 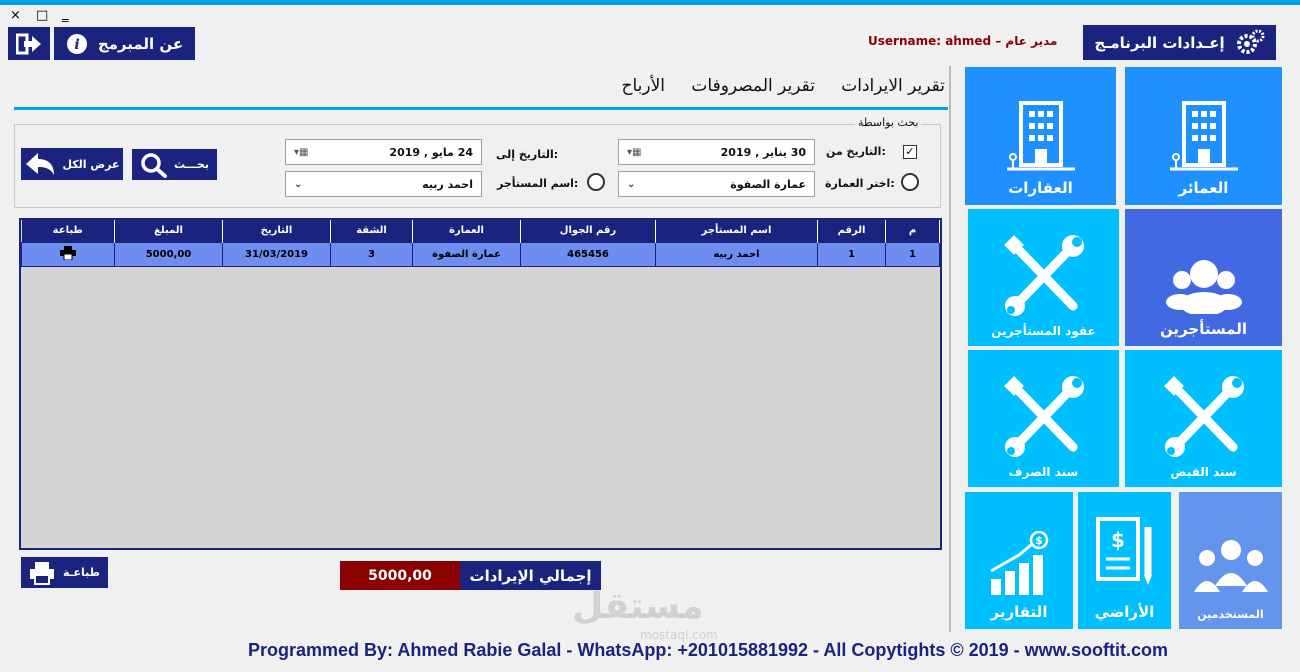 I want to click on print-report-button: طباعـة, so click(x=64, y=572).